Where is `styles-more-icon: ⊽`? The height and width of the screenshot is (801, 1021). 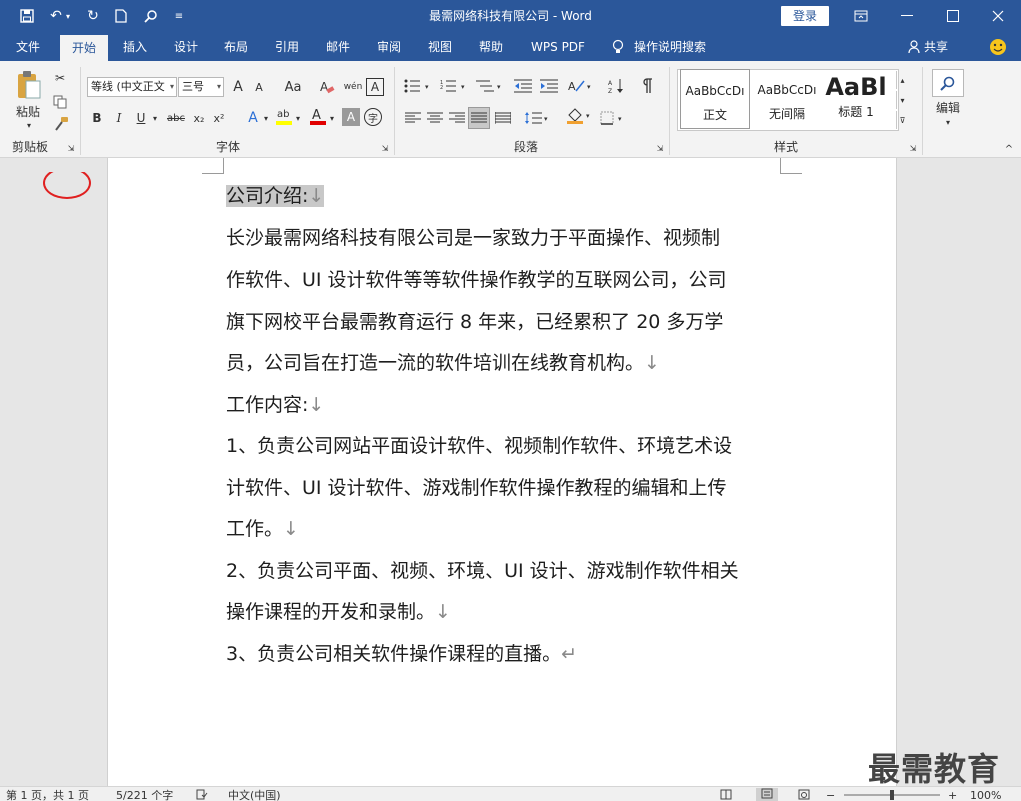
styles-more-icon: ⊽ is located at coordinates (902, 120).